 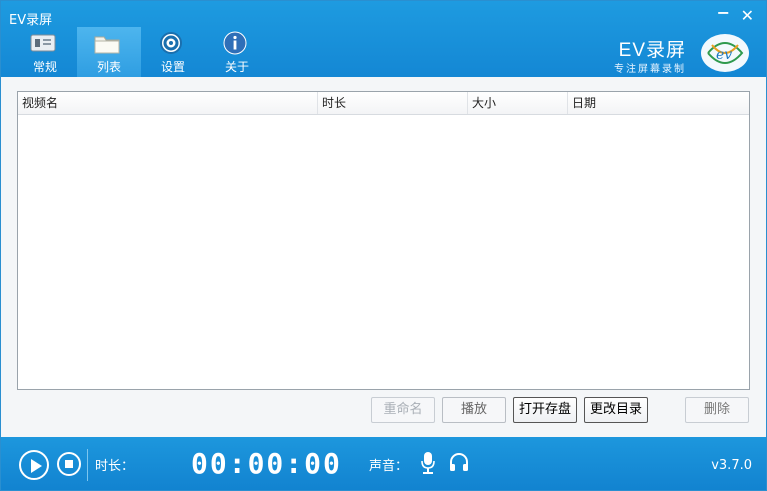 I want to click on brand-name: EV录屏, so click(x=652, y=50).